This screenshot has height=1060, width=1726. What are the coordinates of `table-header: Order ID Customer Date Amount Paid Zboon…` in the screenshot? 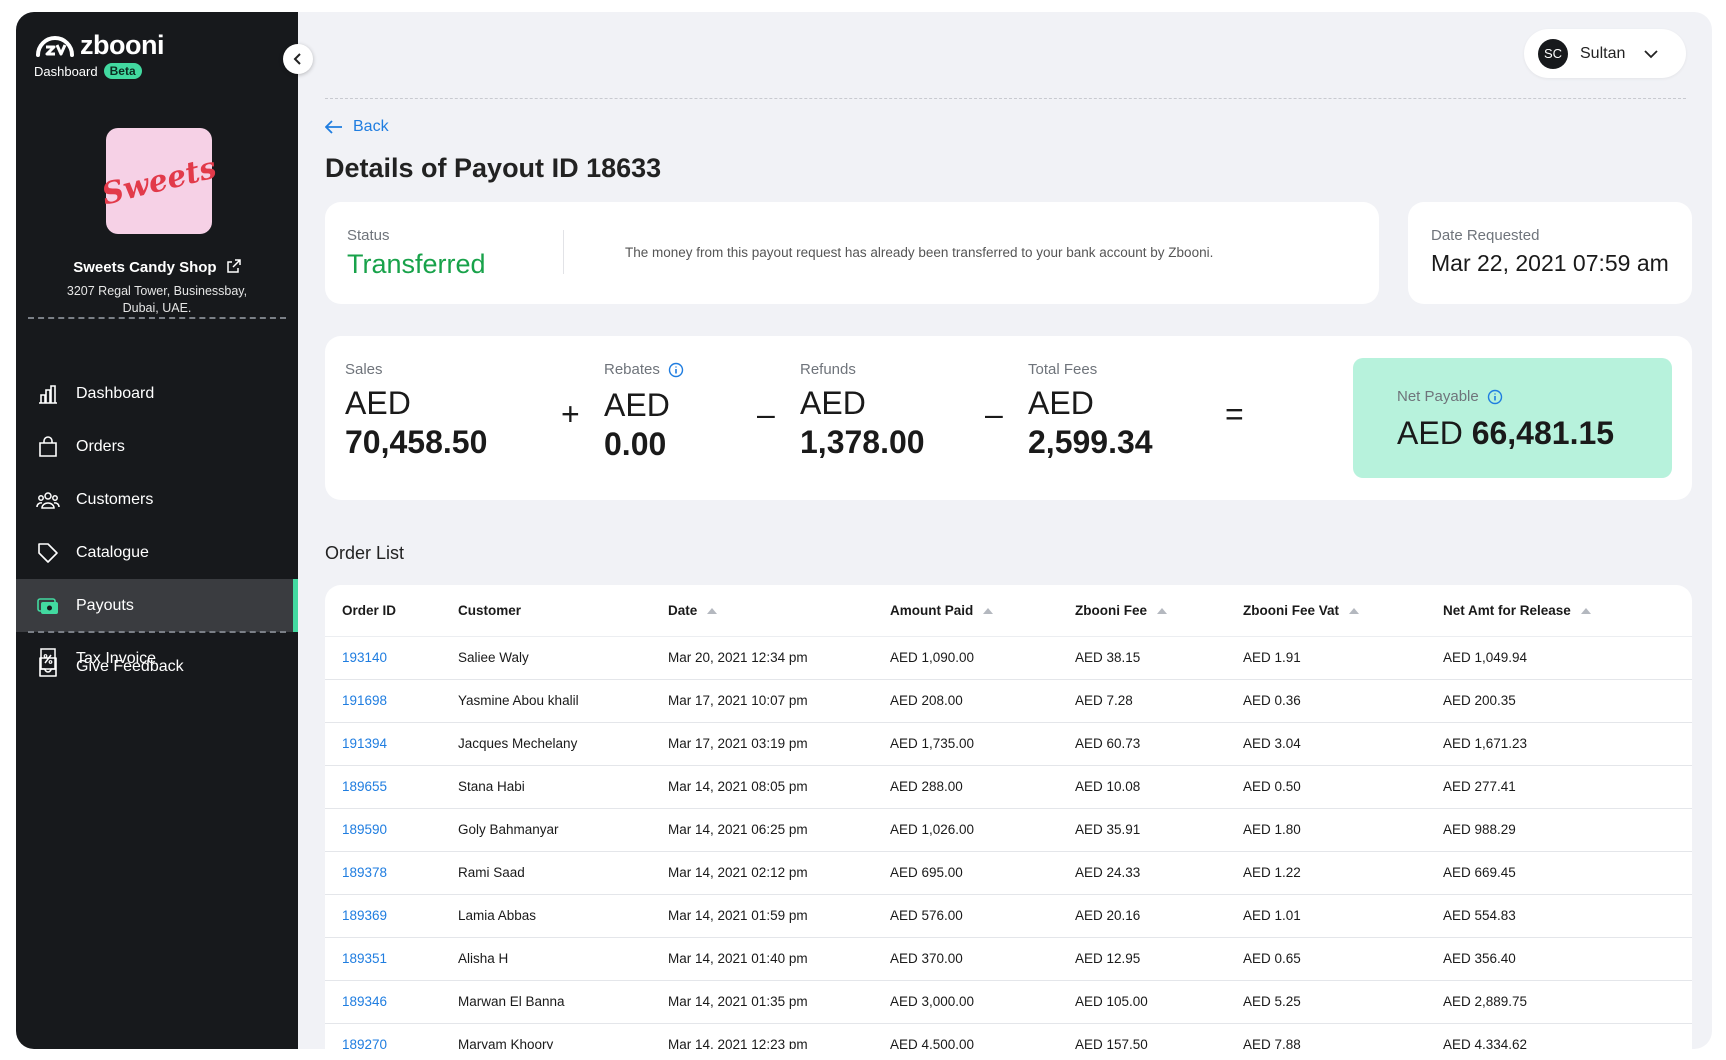 It's located at (1008, 611).